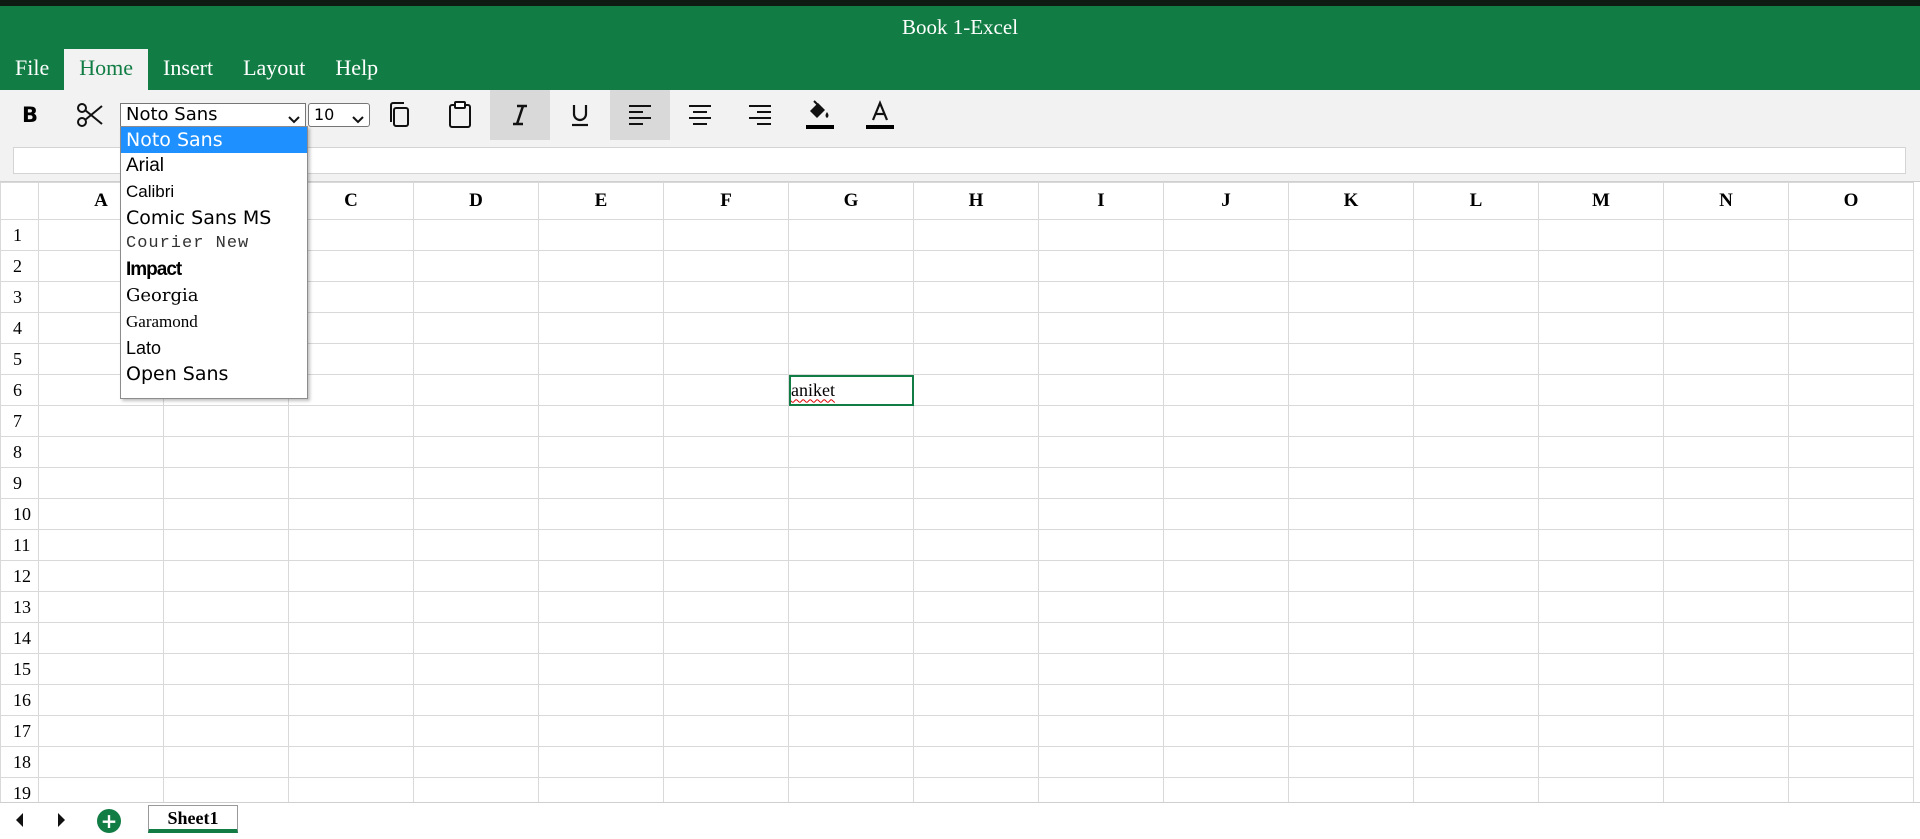  I want to click on cell-k15, so click(1351, 669).